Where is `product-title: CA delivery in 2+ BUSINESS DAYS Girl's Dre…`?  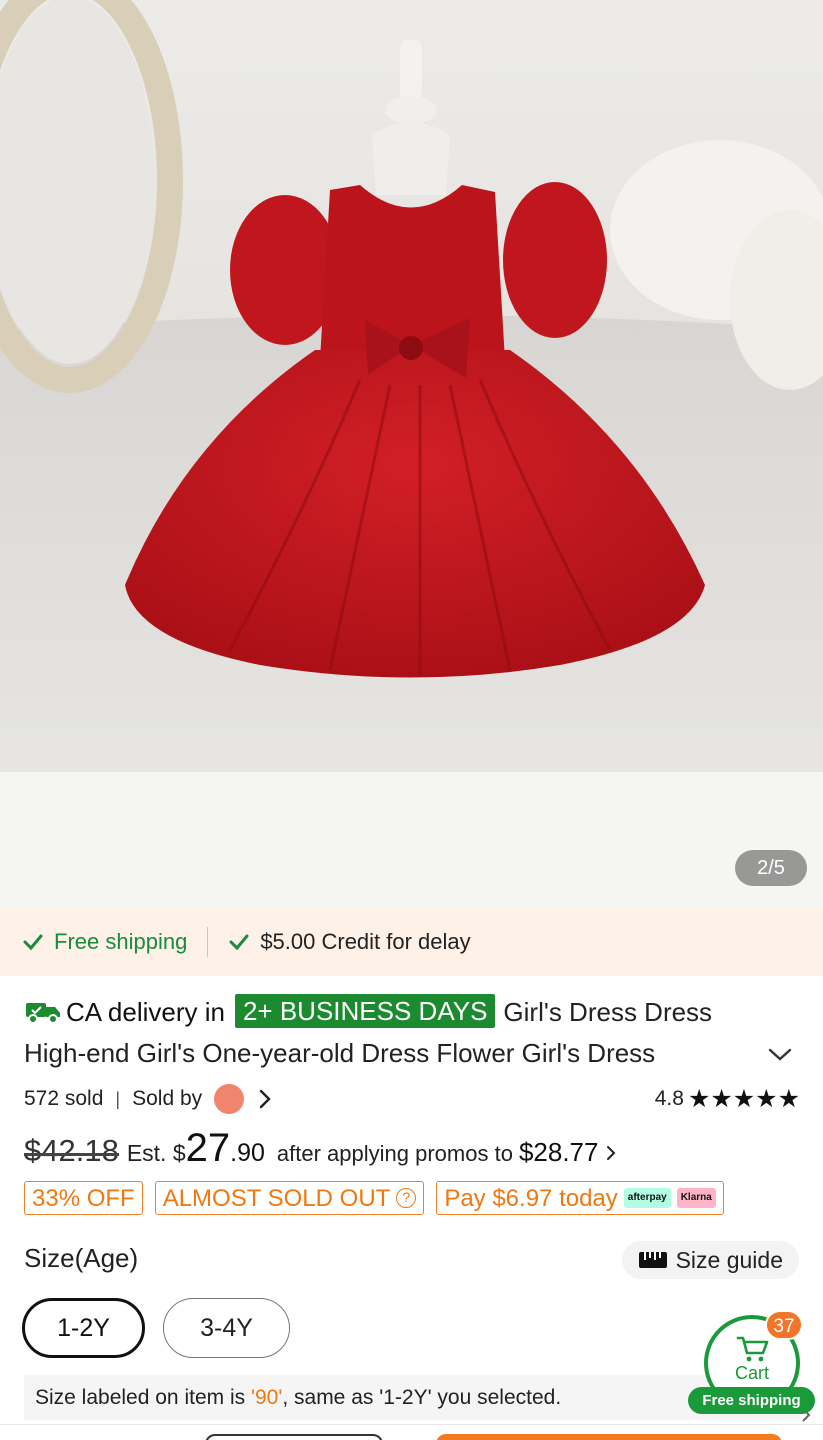
product-title: CA delivery in 2+ BUSINESS DAYS Girl's Dre… is located at coordinates (394, 1033).